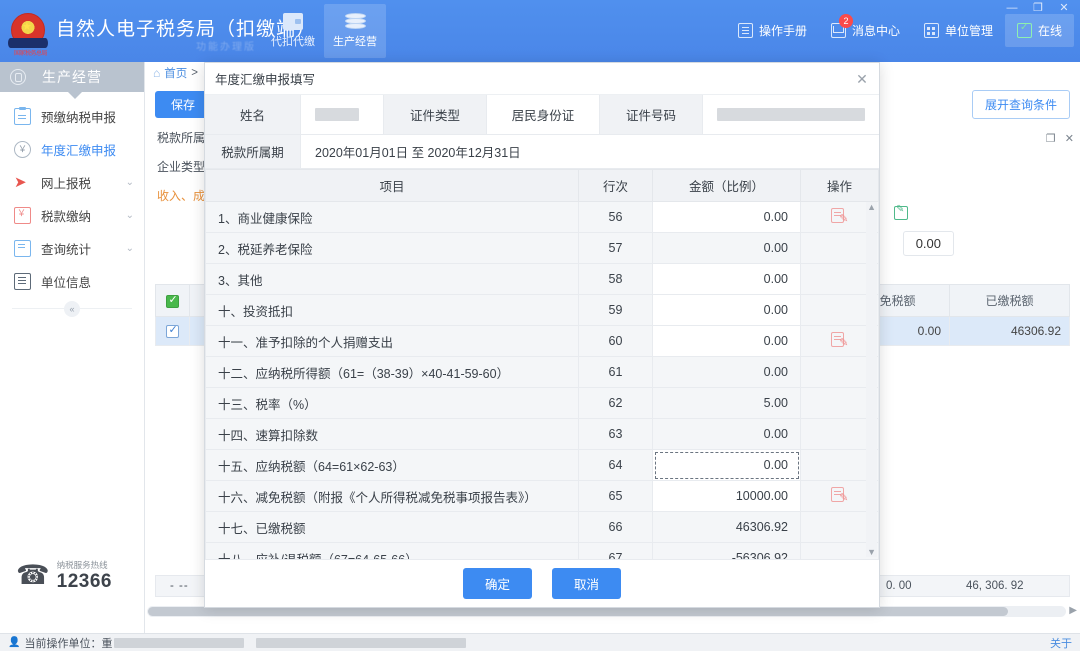 The height and width of the screenshot is (651, 1080). I want to click on table-row: 十六、减免税额（附报《个人所得税减免税事项报告表》） 65 10000.00 ✎, so click(542, 496).